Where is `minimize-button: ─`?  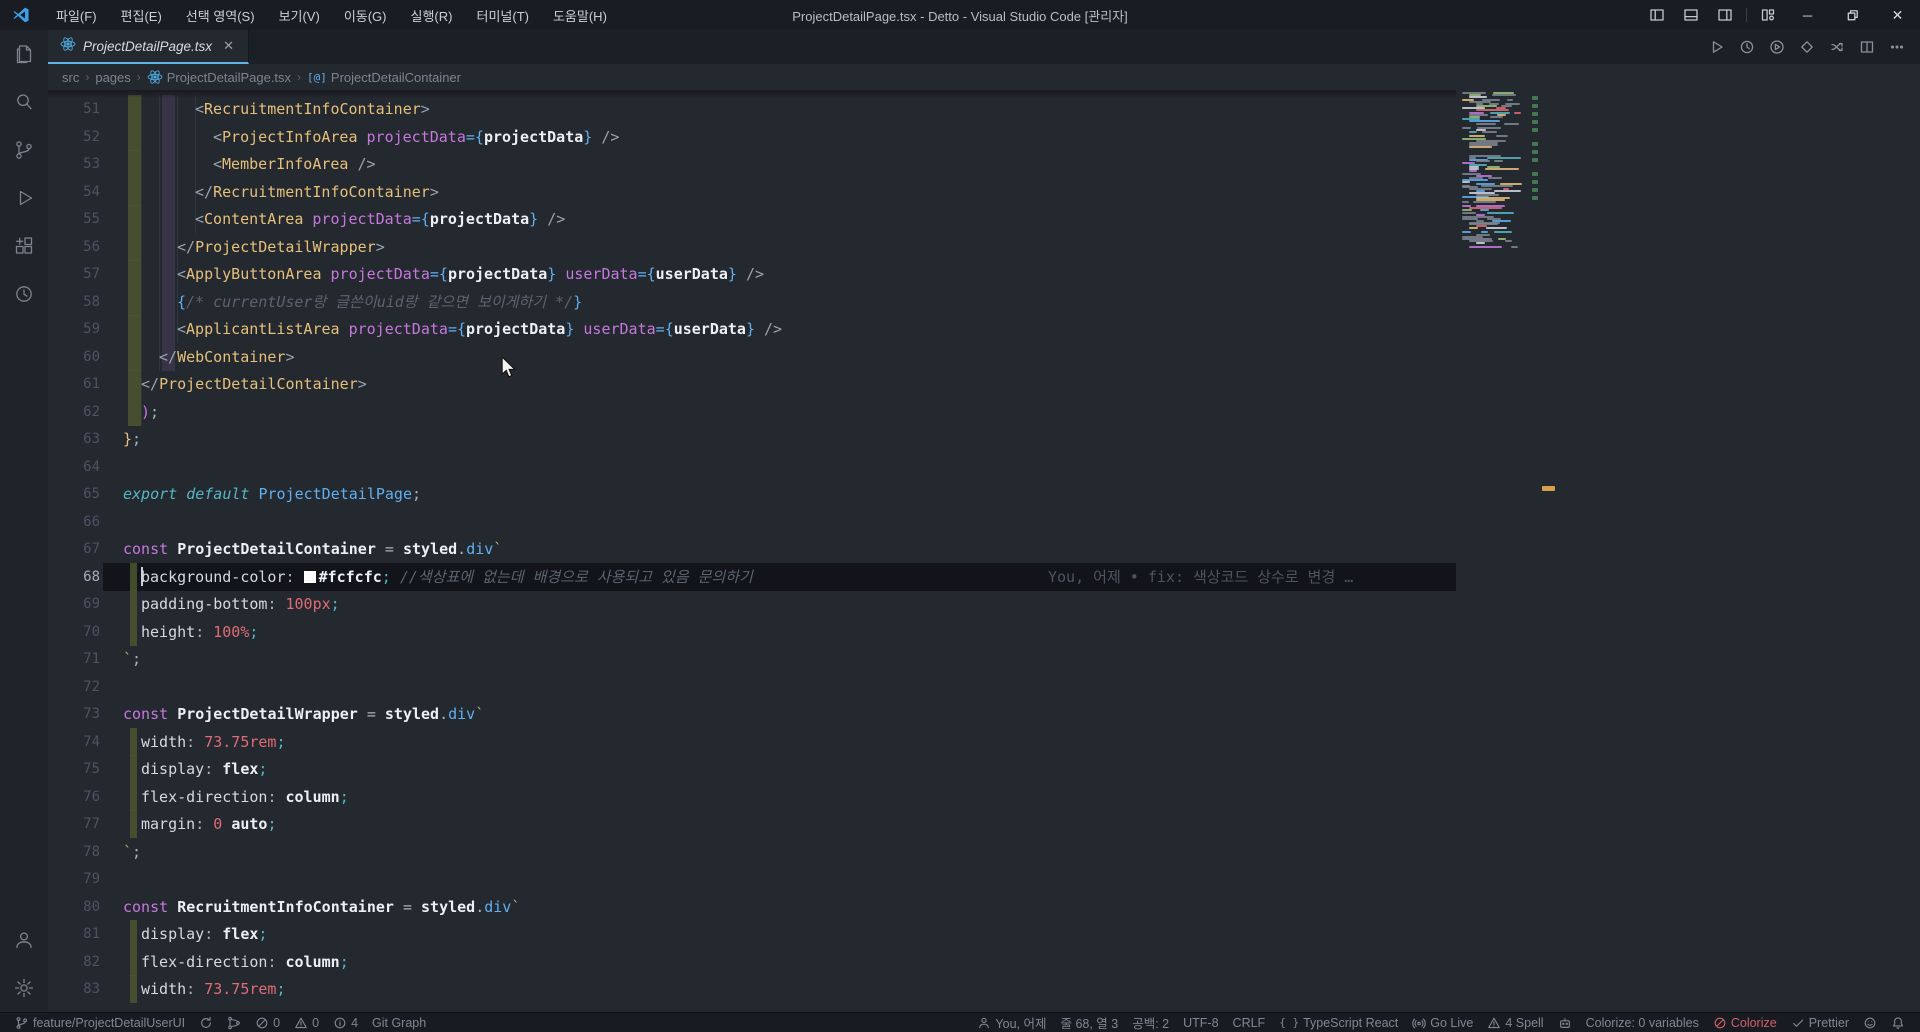 minimize-button: ─ is located at coordinates (1807, 15).